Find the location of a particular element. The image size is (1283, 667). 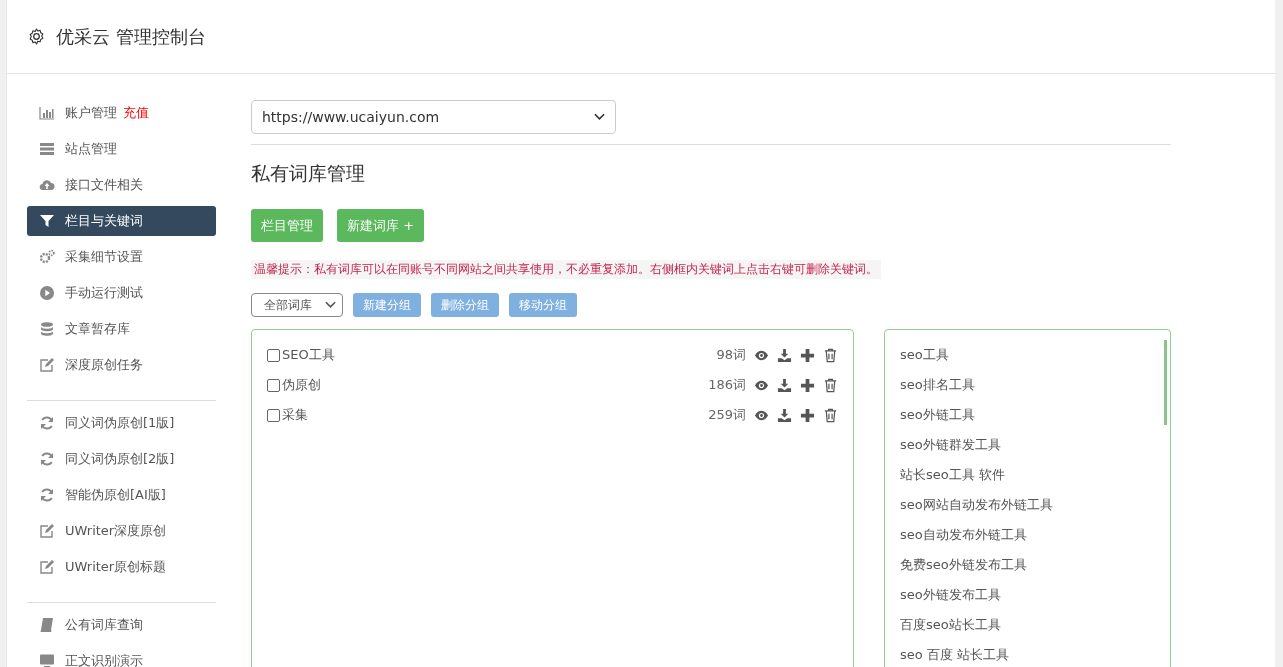

cloud-upload-icon is located at coordinates (47, 185).